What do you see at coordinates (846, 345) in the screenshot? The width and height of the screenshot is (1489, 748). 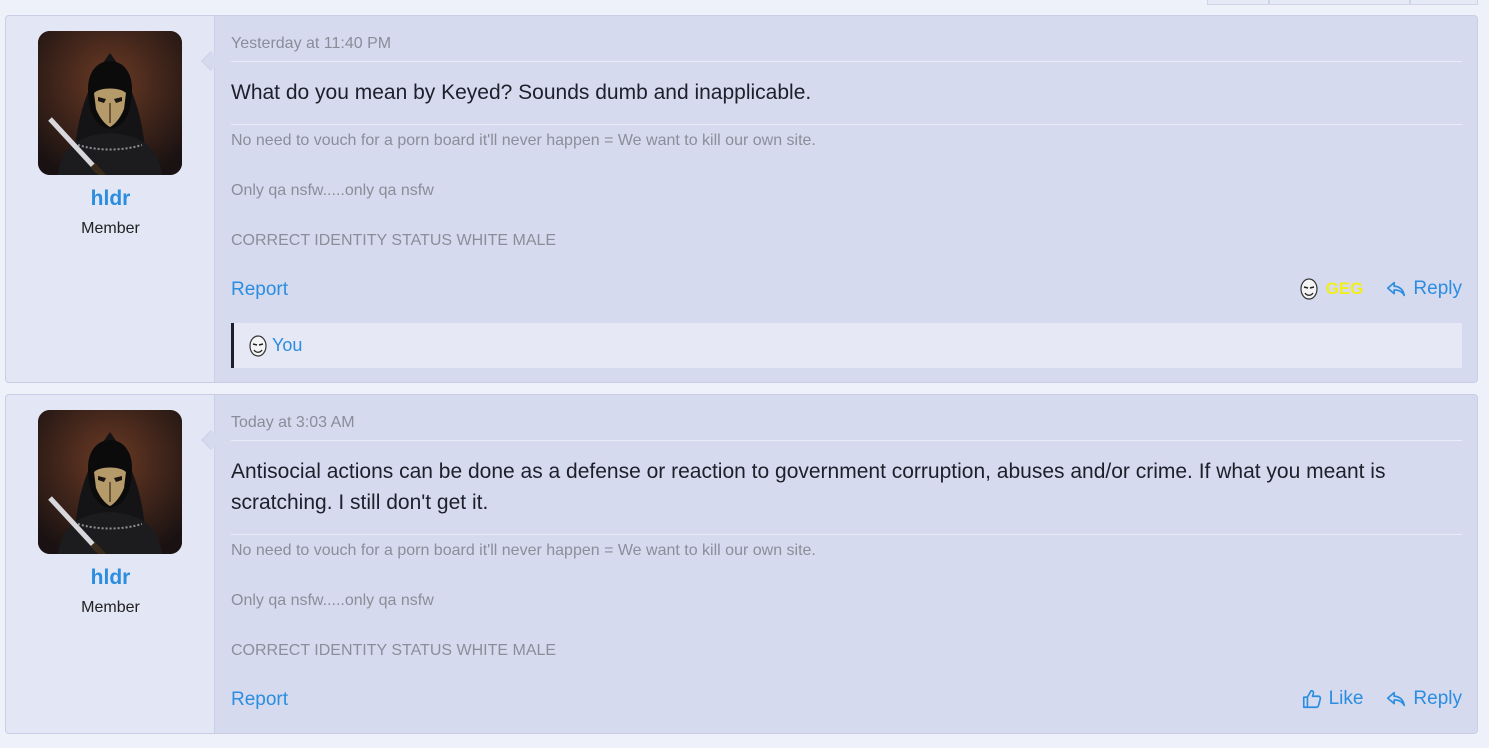 I see `reactions-bar: You` at bounding box center [846, 345].